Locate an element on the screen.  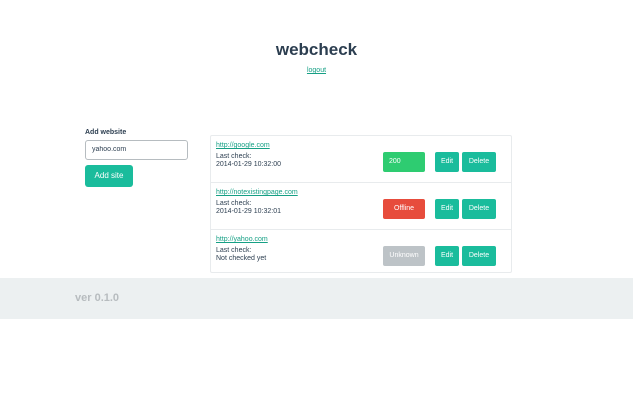
last-check-value: 2014-01-29 10:32:00 is located at coordinates (248, 164).